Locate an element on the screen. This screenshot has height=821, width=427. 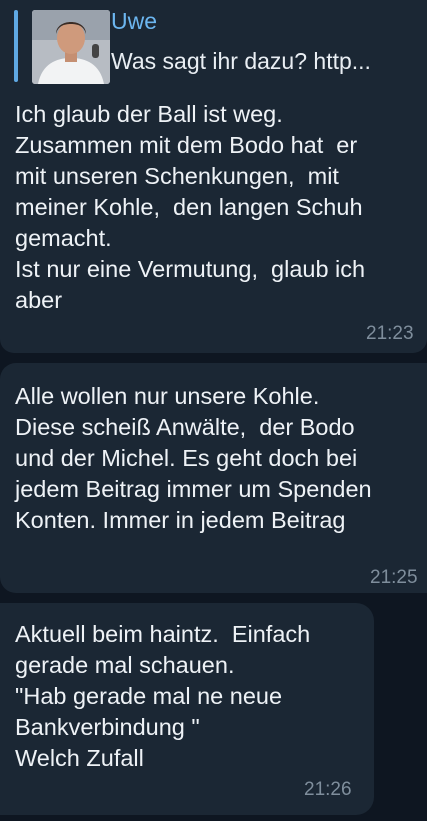
reply-thumbnail is located at coordinates (71, 47).